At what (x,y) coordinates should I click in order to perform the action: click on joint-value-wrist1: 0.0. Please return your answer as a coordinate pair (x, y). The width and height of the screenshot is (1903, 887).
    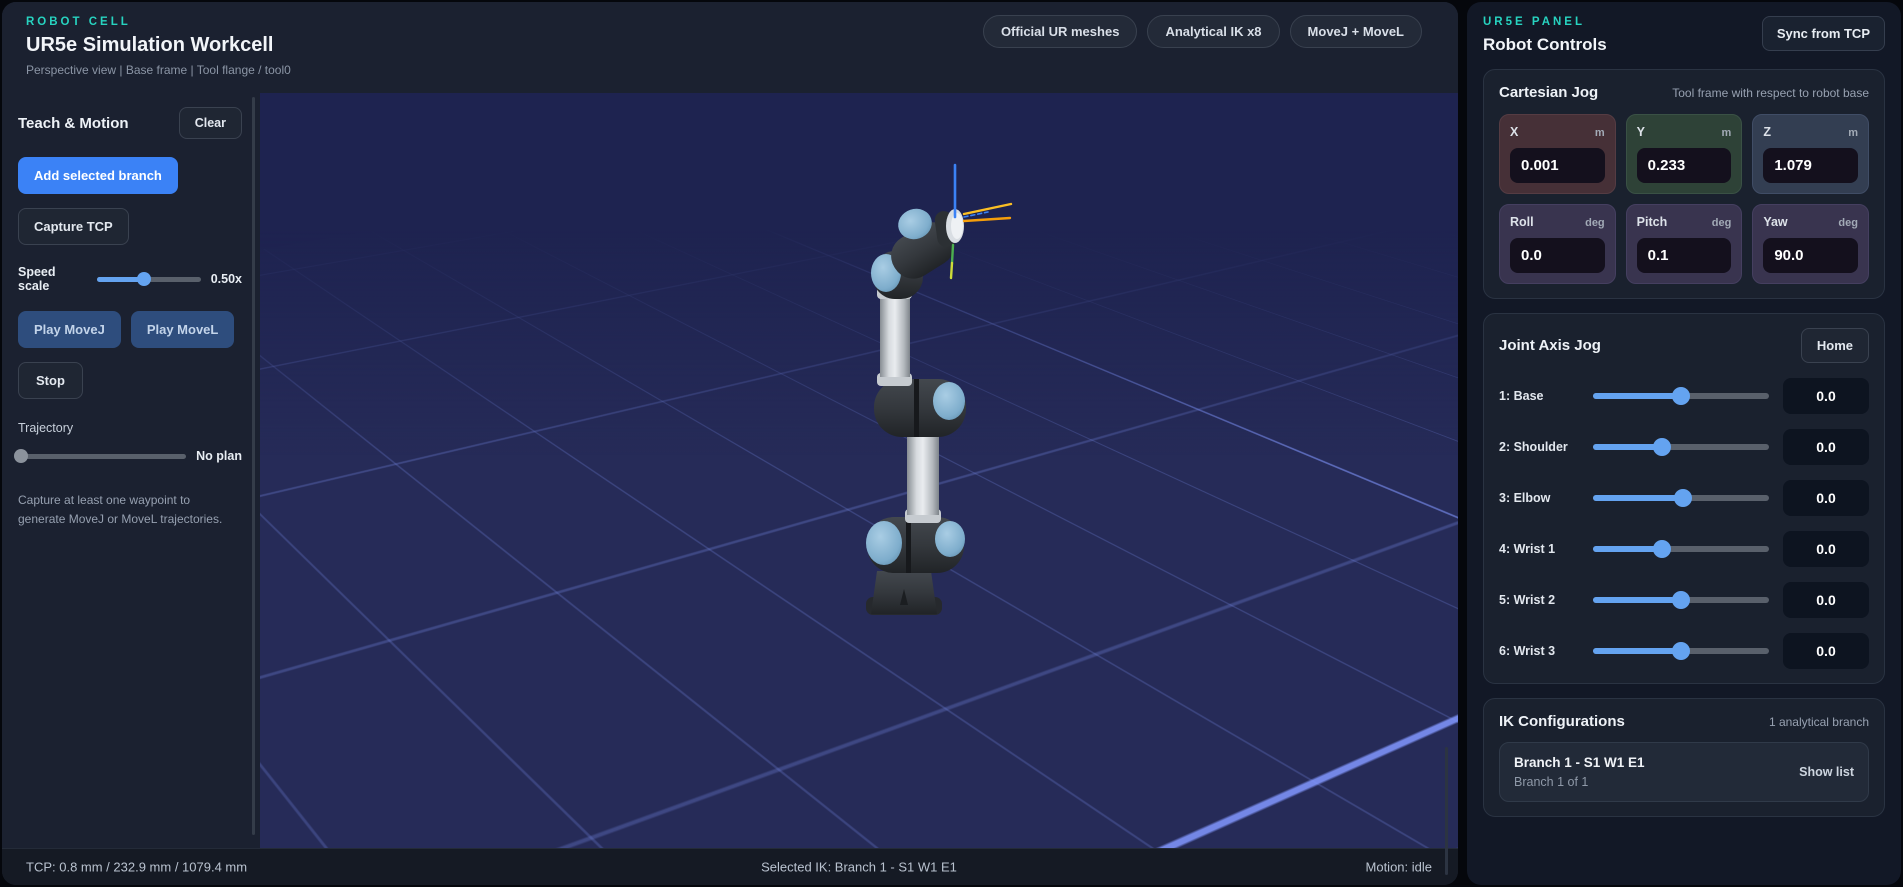
    Looking at the image, I should click on (1826, 549).